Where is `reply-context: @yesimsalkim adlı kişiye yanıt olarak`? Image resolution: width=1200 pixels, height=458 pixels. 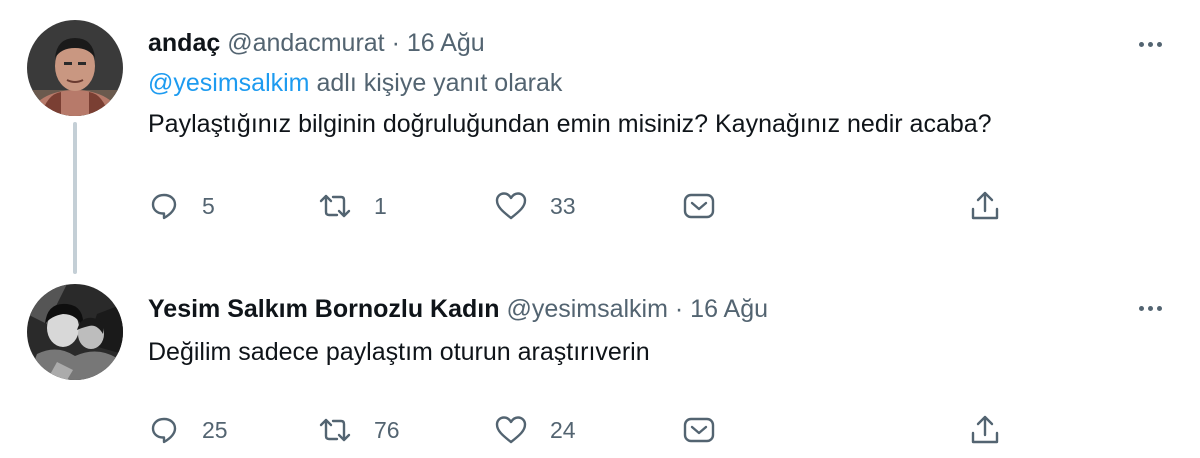
reply-context: @yesimsalkim adlı kişiye yanıt olarak is located at coordinates (659, 83).